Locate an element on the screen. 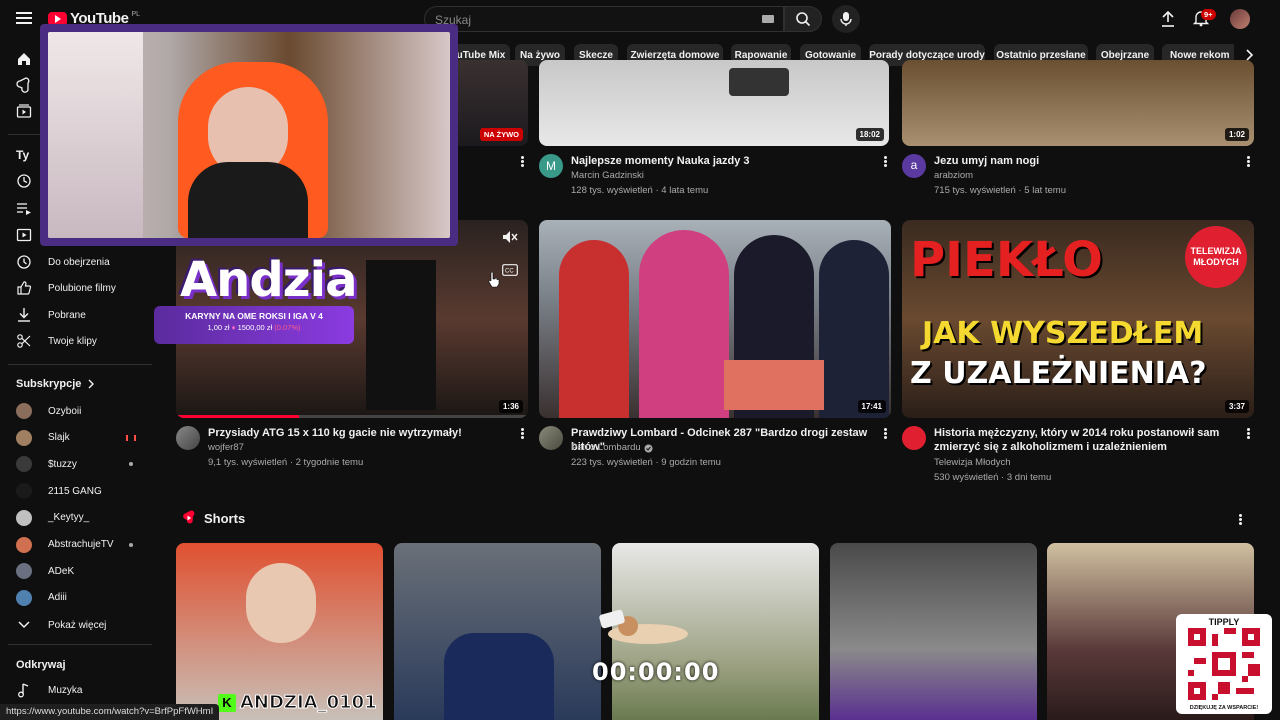 The height and width of the screenshot is (720, 1280). sidebar-channel: ADeK is located at coordinates (80, 571).